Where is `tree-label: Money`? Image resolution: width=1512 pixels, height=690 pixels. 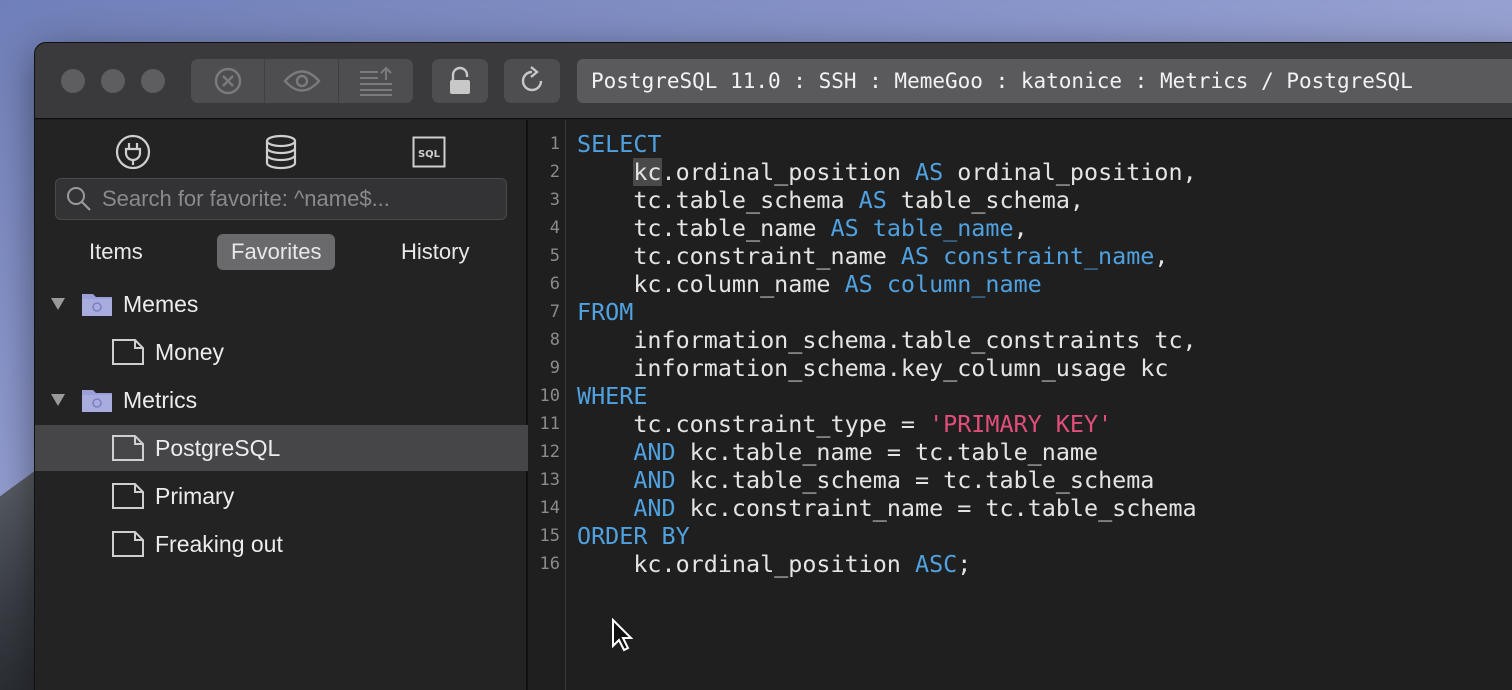 tree-label: Money is located at coordinates (190, 351).